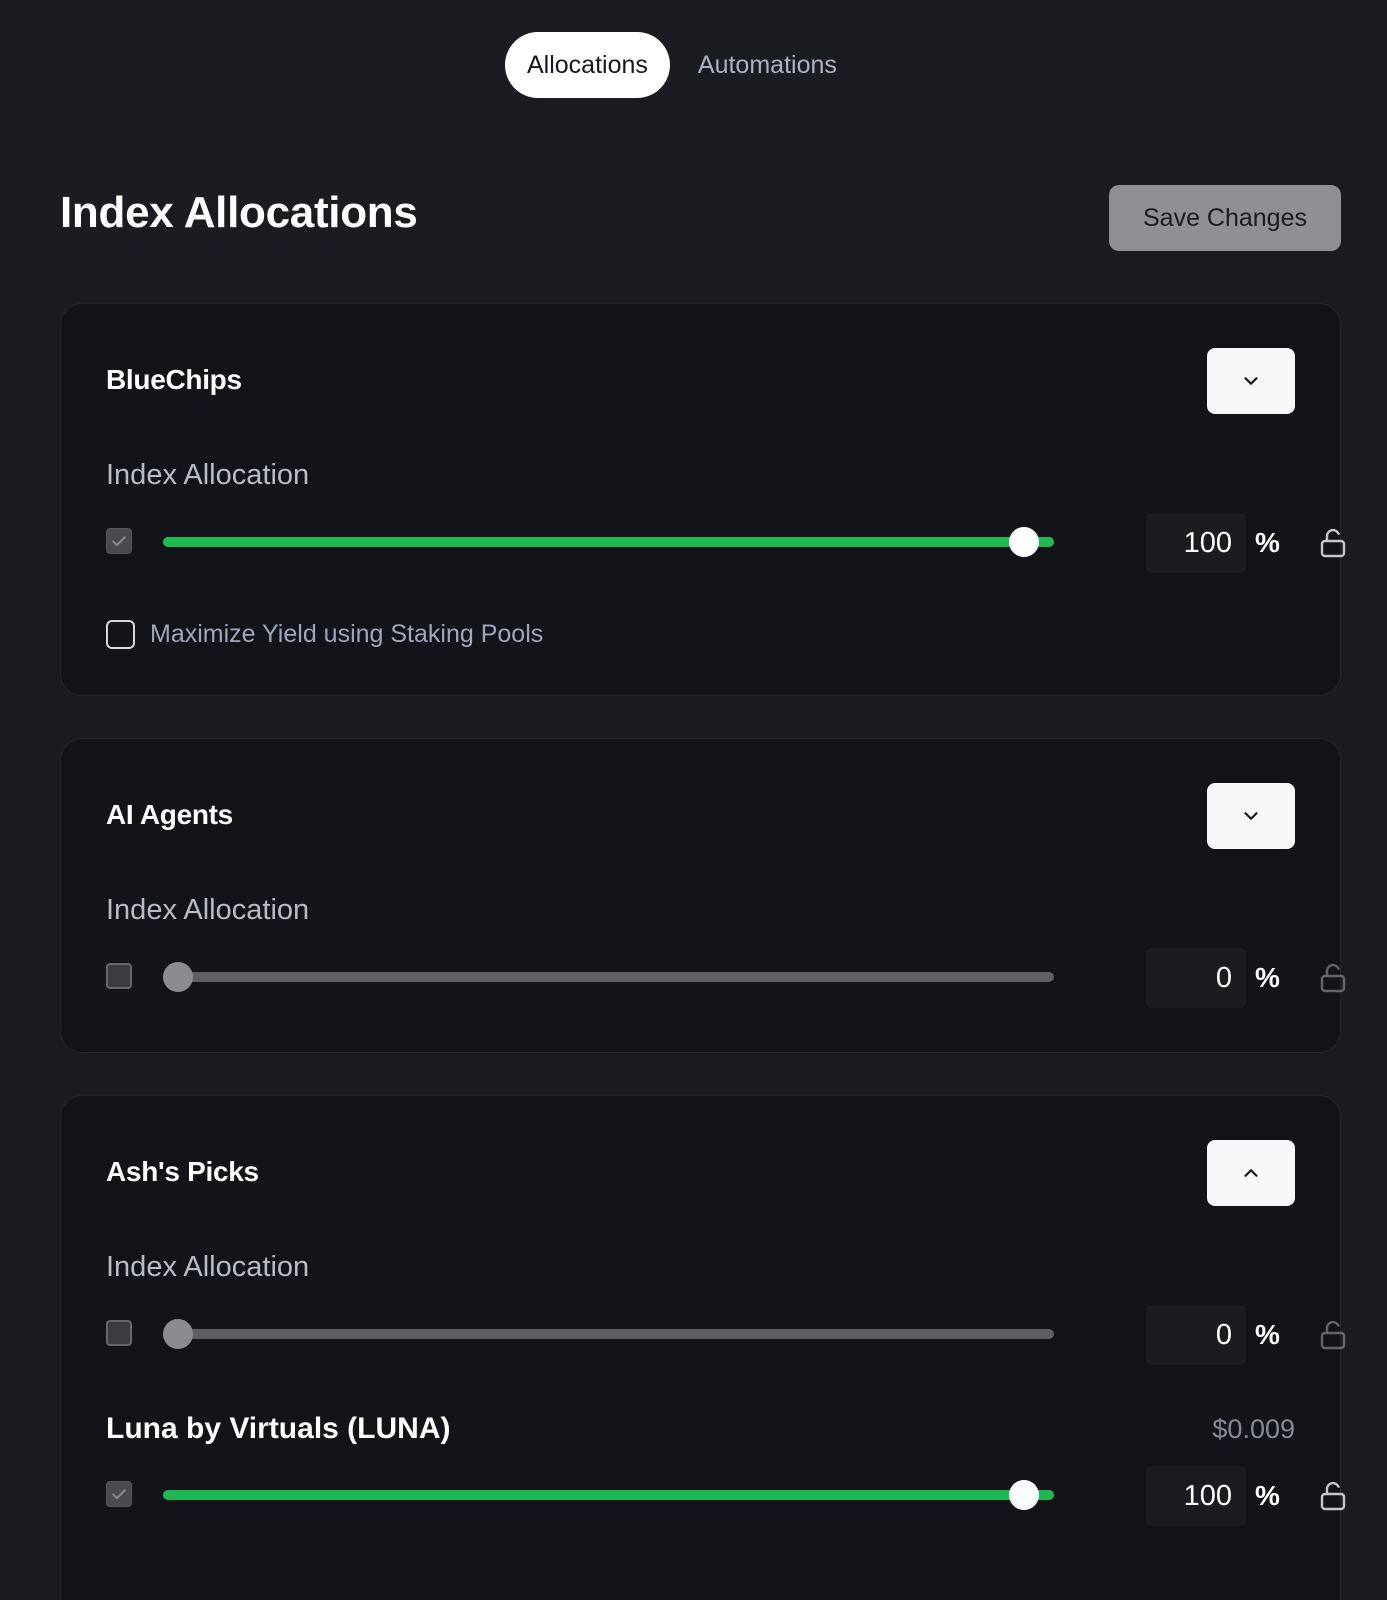  I want to click on allocation-percent-input: 100, so click(1196, 543).